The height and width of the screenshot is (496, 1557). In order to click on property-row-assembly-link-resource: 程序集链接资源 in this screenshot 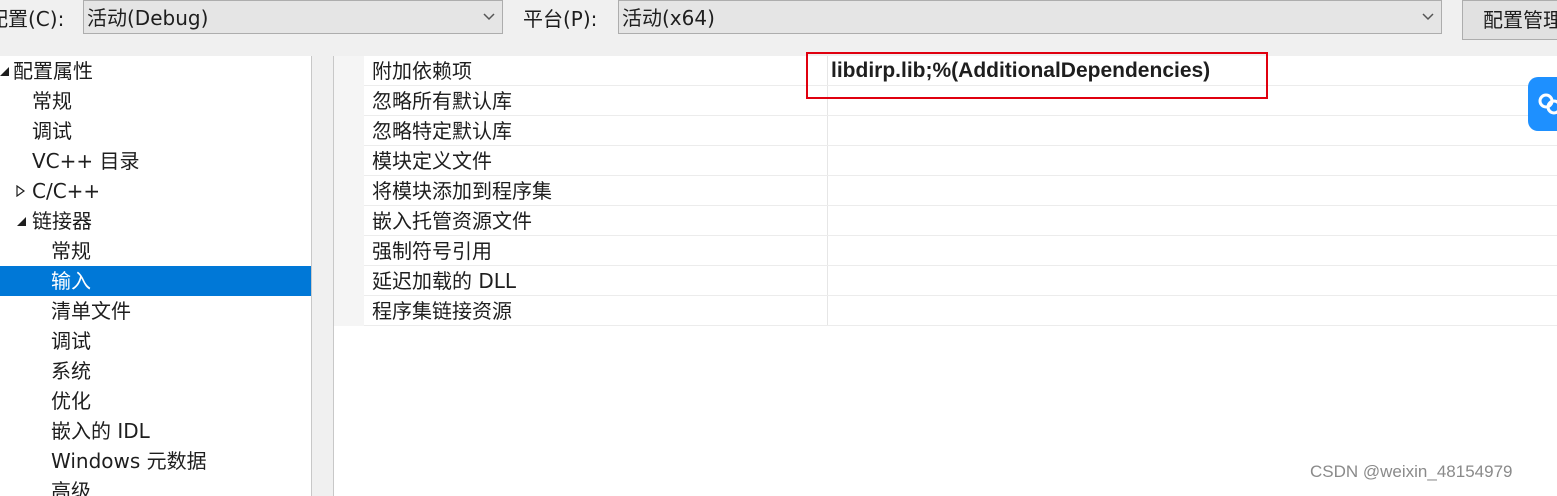, I will do `click(960, 311)`.